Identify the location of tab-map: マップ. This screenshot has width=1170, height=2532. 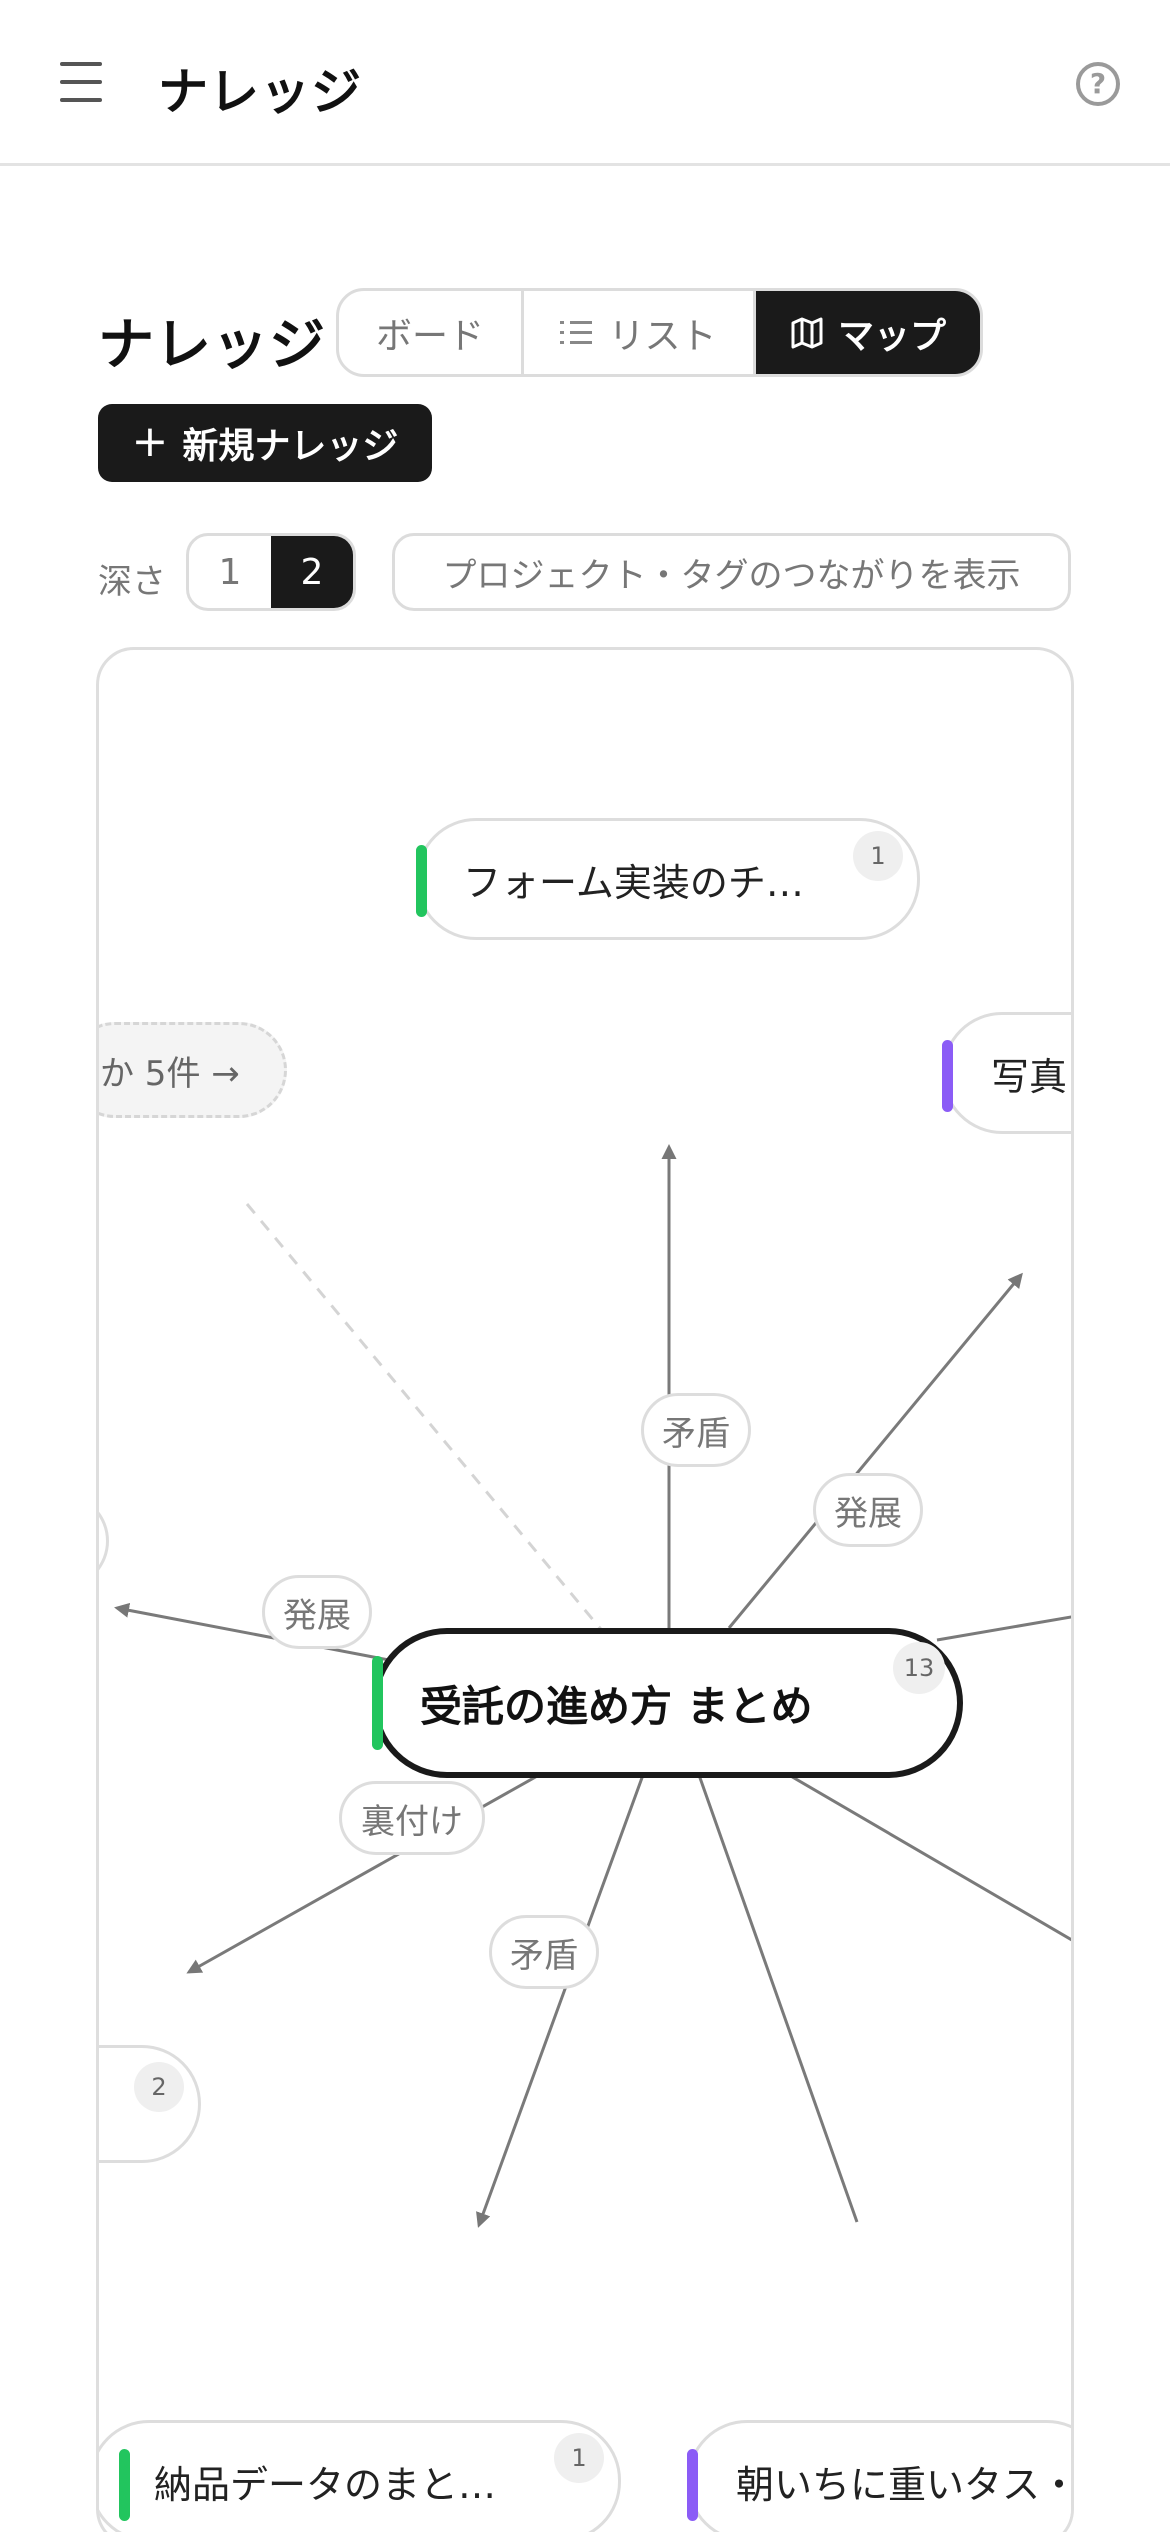
(866, 332).